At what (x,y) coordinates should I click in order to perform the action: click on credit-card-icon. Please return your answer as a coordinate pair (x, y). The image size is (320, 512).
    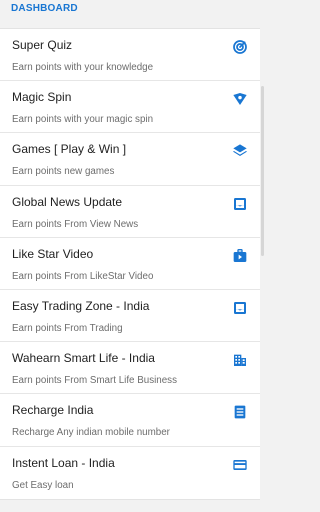
    Looking at the image, I should click on (240, 465).